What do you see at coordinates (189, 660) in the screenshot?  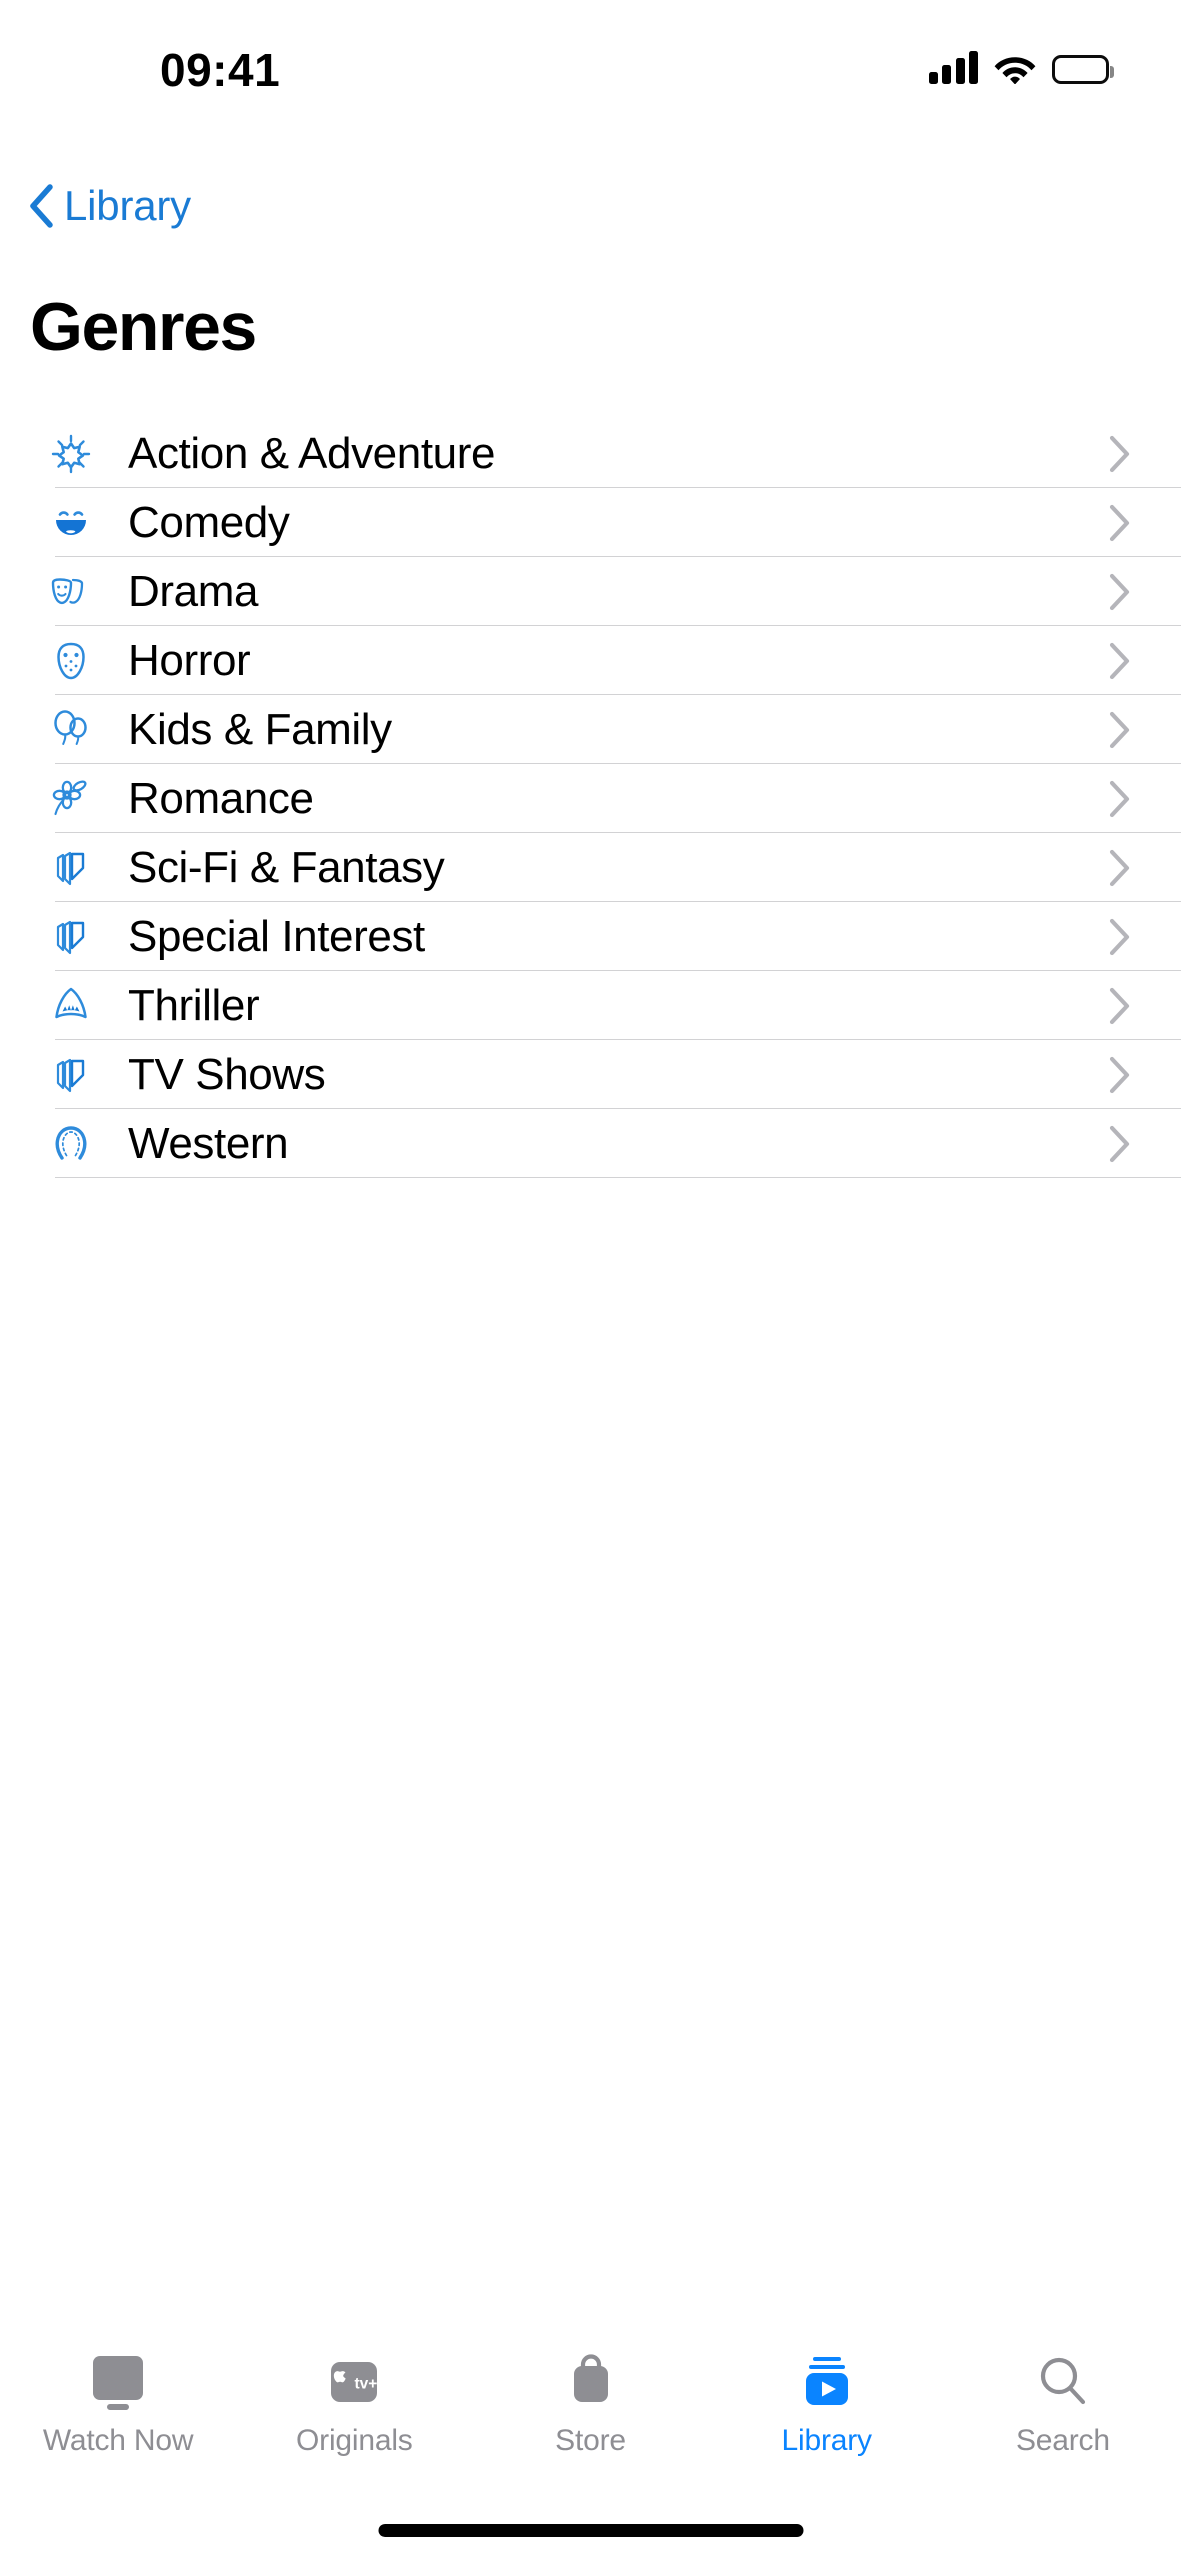 I see `genre-label: Horror` at bounding box center [189, 660].